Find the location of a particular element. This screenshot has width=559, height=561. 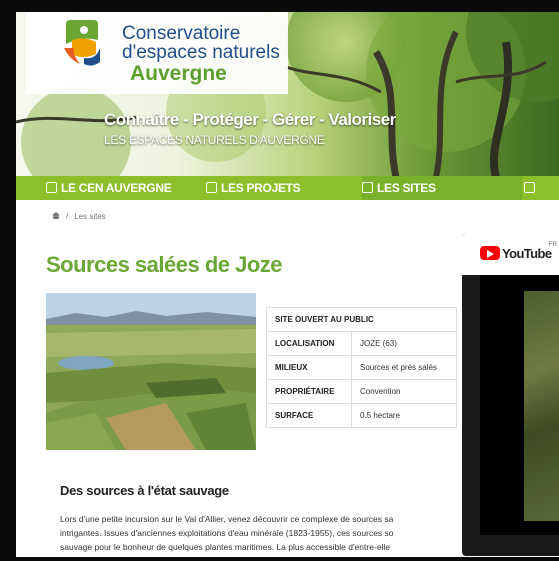

tagline: Connaître - Protéger - Gérer - Valoriser is located at coordinates (250, 119).